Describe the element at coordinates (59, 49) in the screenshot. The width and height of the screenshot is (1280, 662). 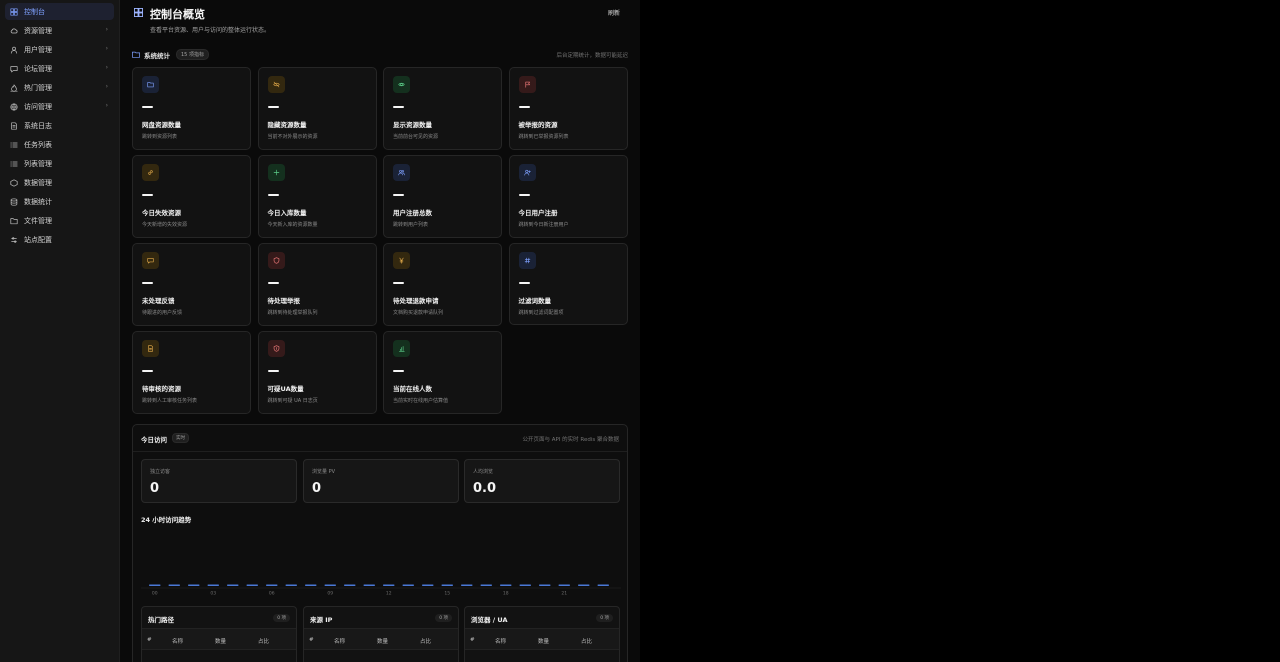
I see `sidebar-item-2: 用户管理 ›` at that location.